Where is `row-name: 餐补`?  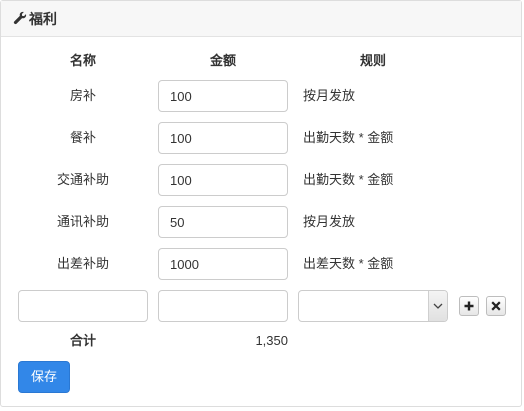
row-name: 餐补 is located at coordinates (82, 137).